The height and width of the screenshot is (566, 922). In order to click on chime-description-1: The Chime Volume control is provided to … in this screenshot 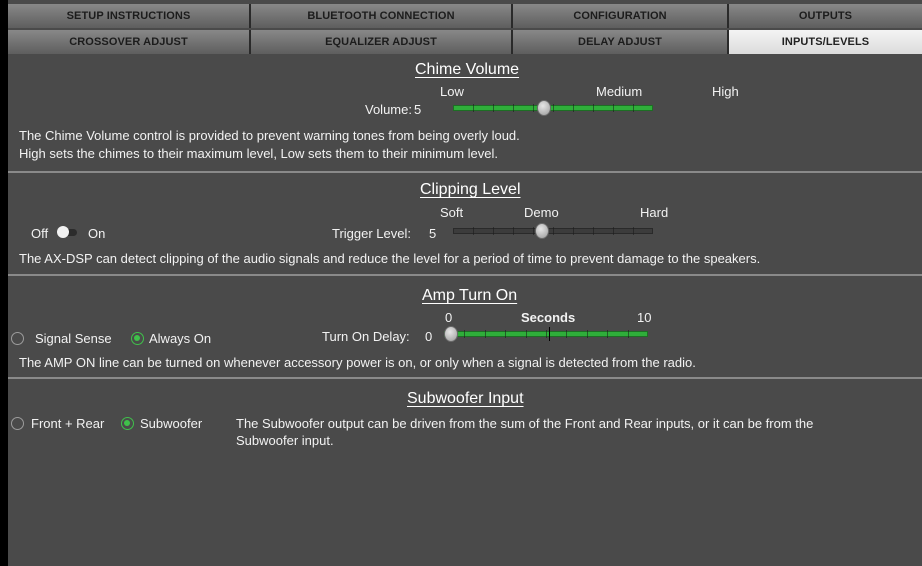, I will do `click(269, 135)`.